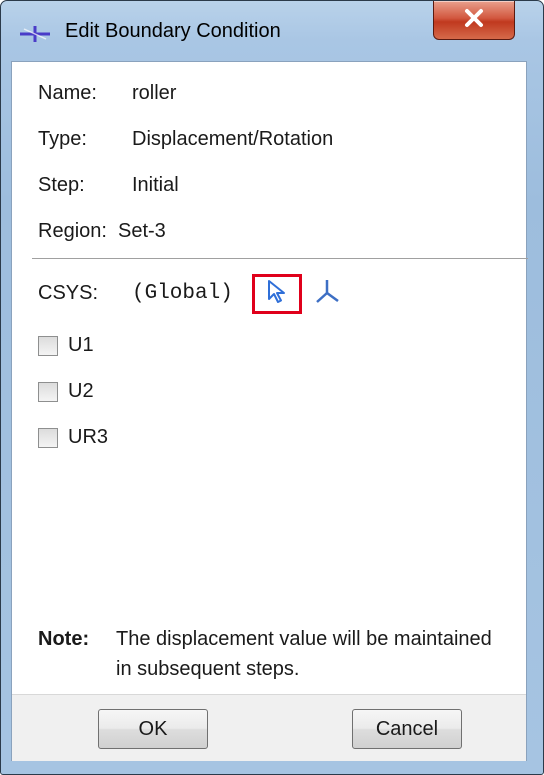 This screenshot has width=544, height=775. What do you see at coordinates (68, 293) in the screenshot?
I see `csys-label: CSYS:` at bounding box center [68, 293].